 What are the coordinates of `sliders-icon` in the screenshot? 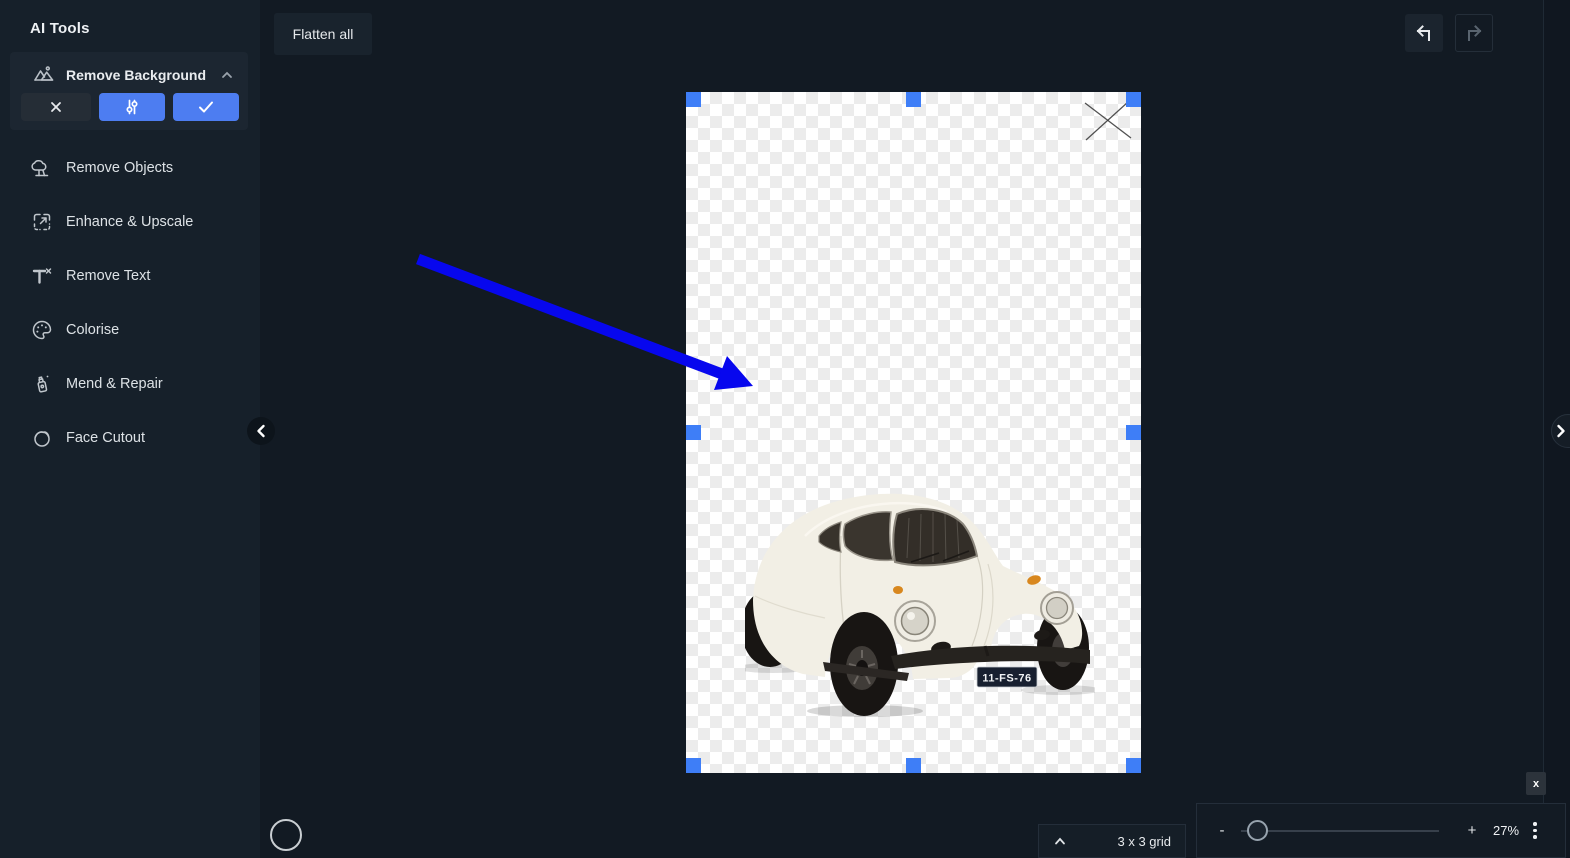 It's located at (132, 107).